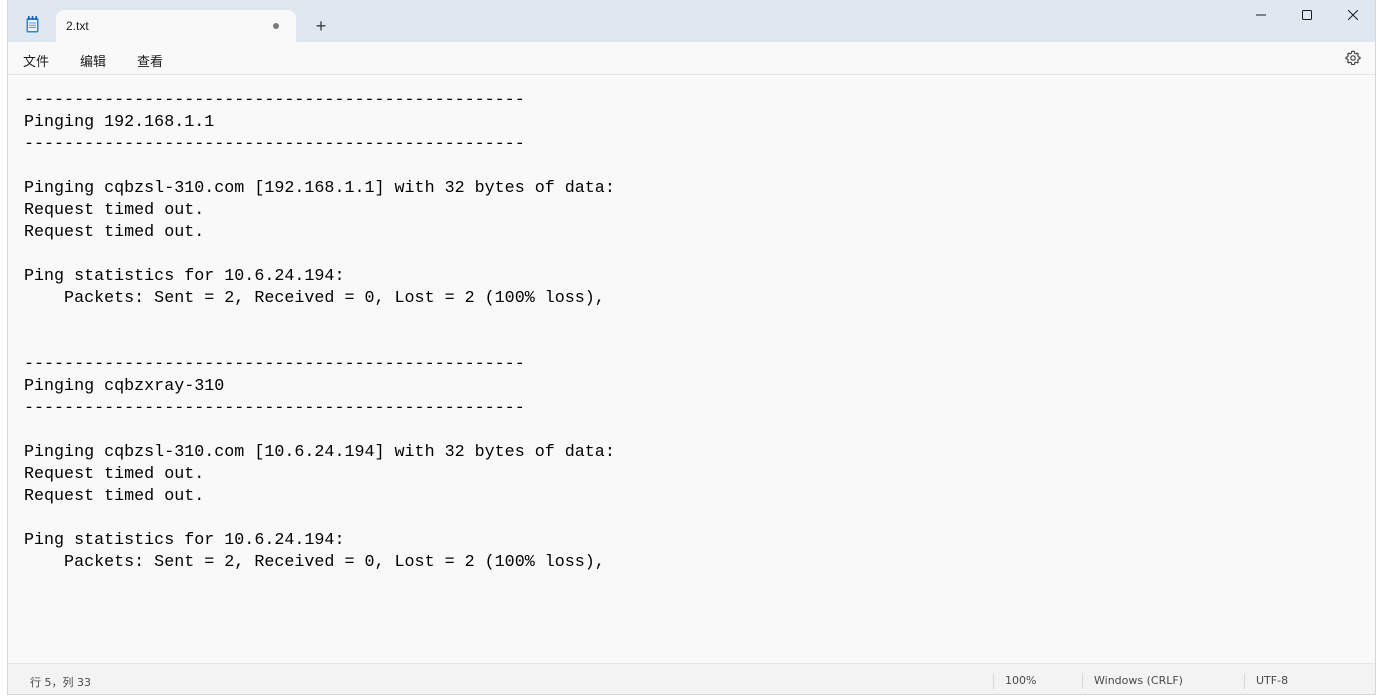 Image resolution: width=1380 pixels, height=699 pixels. I want to click on maximize-icon, so click(1307, 15).